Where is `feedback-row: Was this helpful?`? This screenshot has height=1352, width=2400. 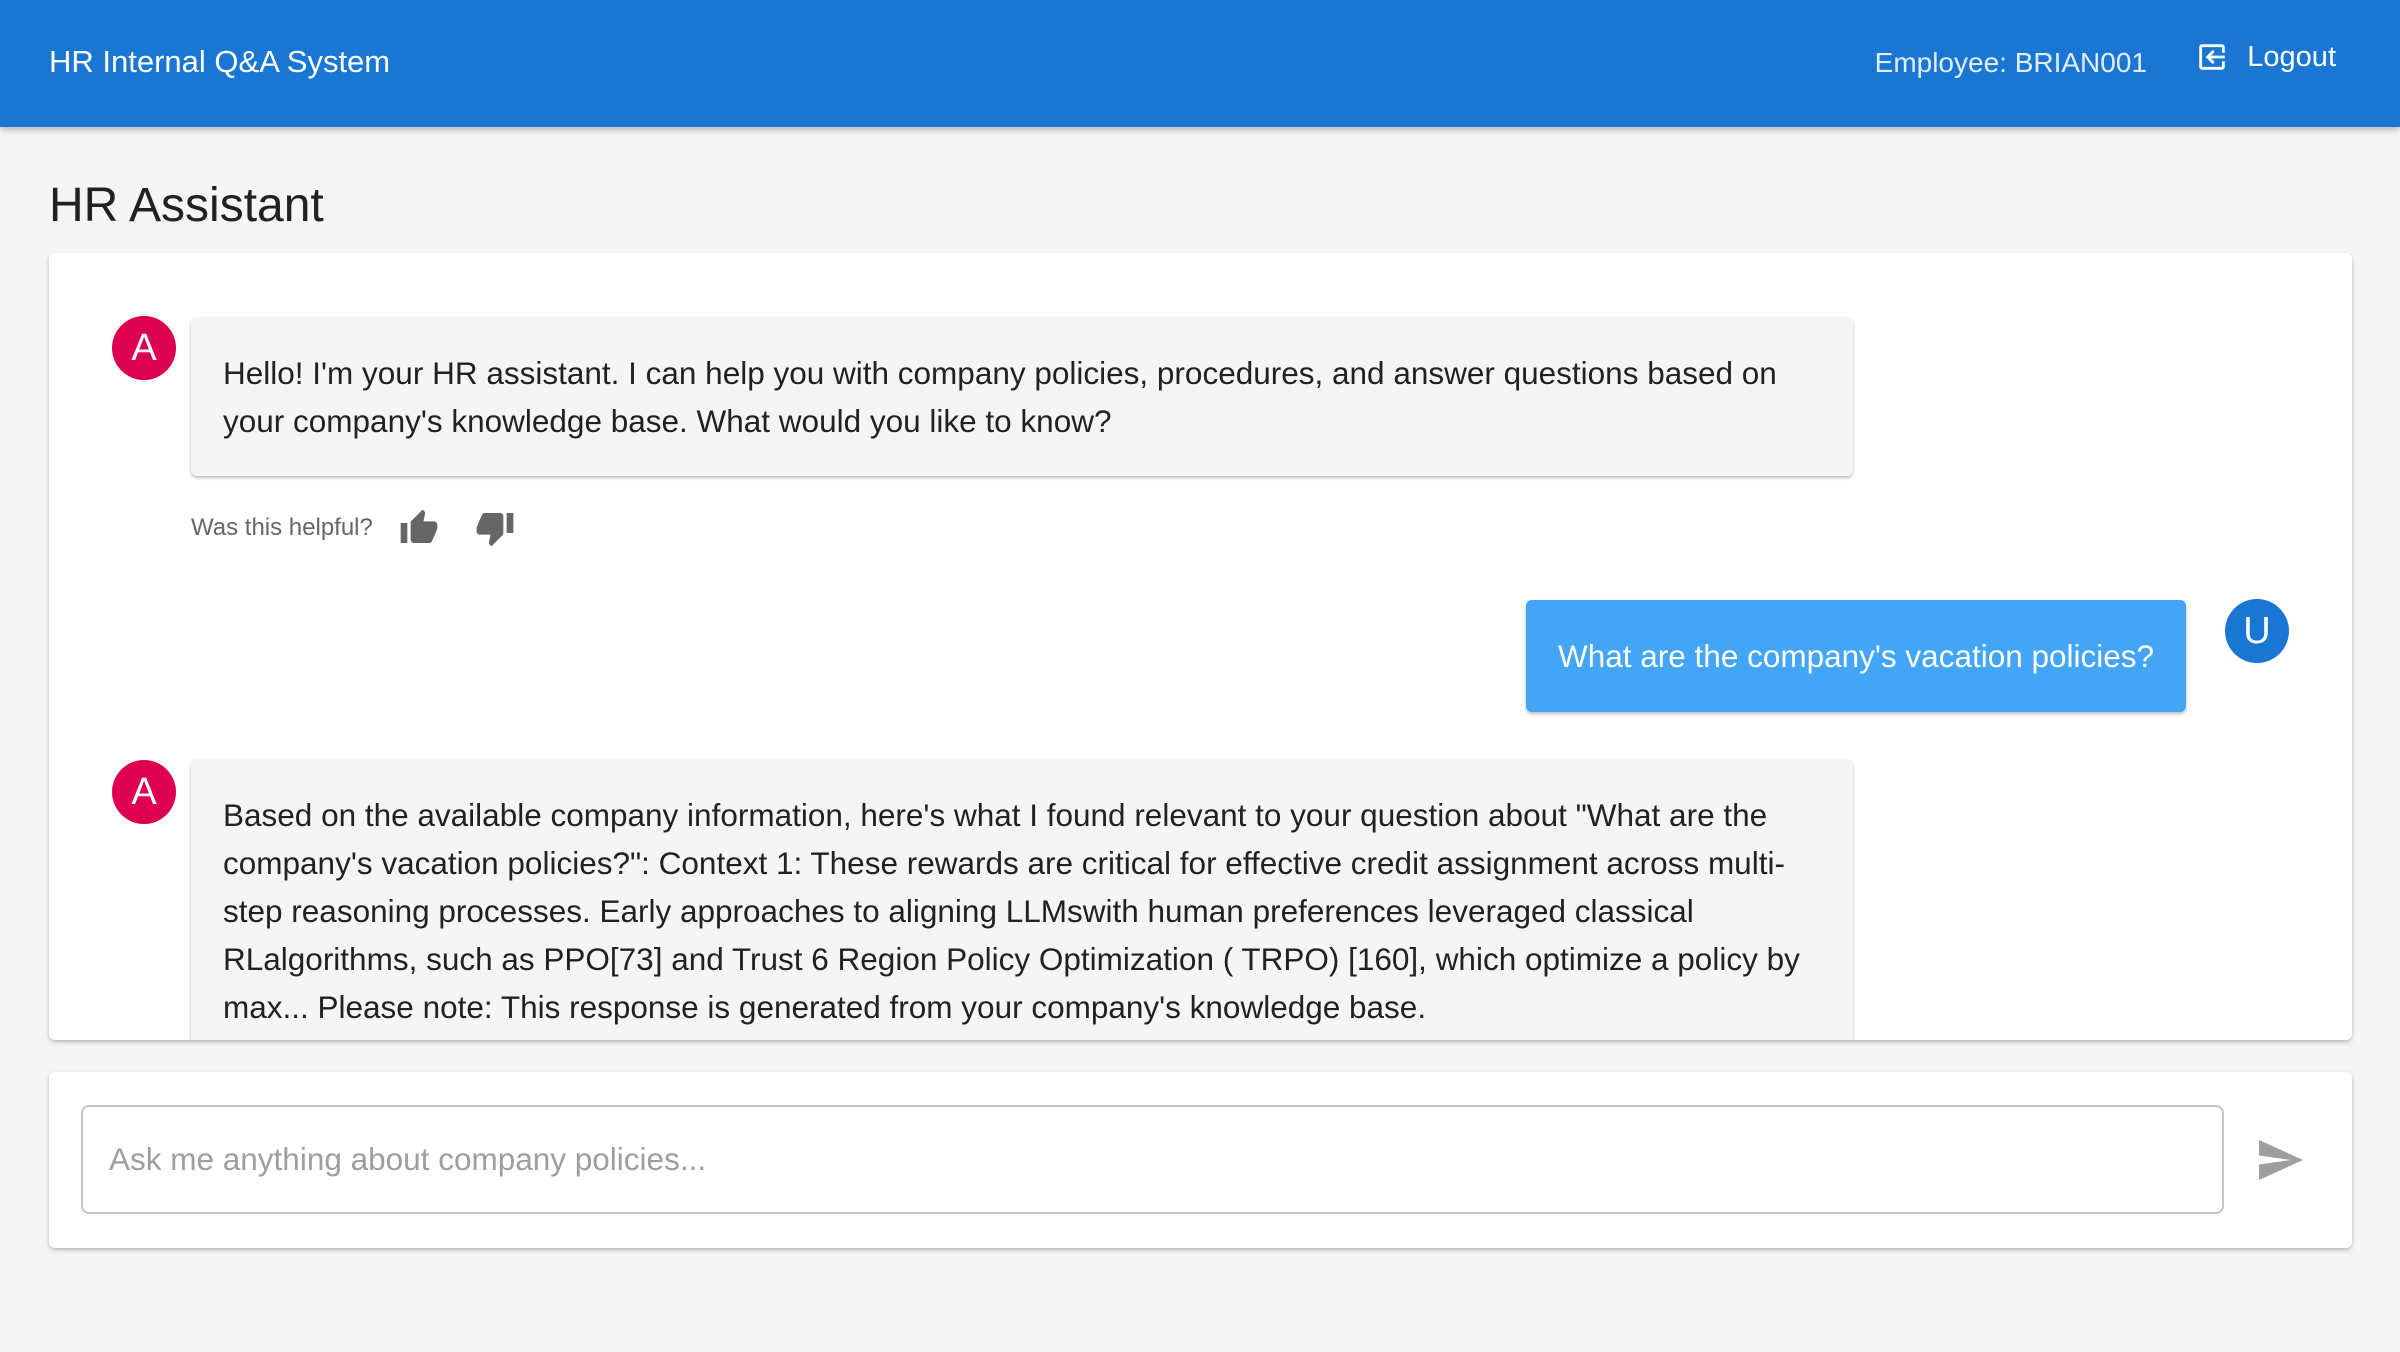
feedback-row: Was this helpful? is located at coordinates (354, 528).